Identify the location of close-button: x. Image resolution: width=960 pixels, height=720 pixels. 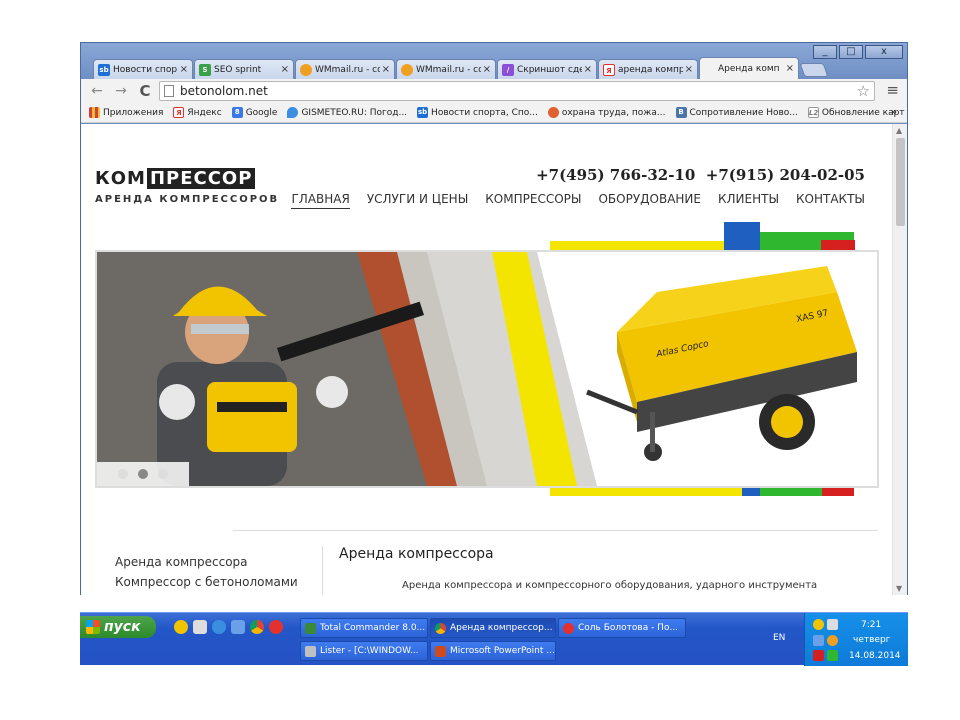
(884, 52).